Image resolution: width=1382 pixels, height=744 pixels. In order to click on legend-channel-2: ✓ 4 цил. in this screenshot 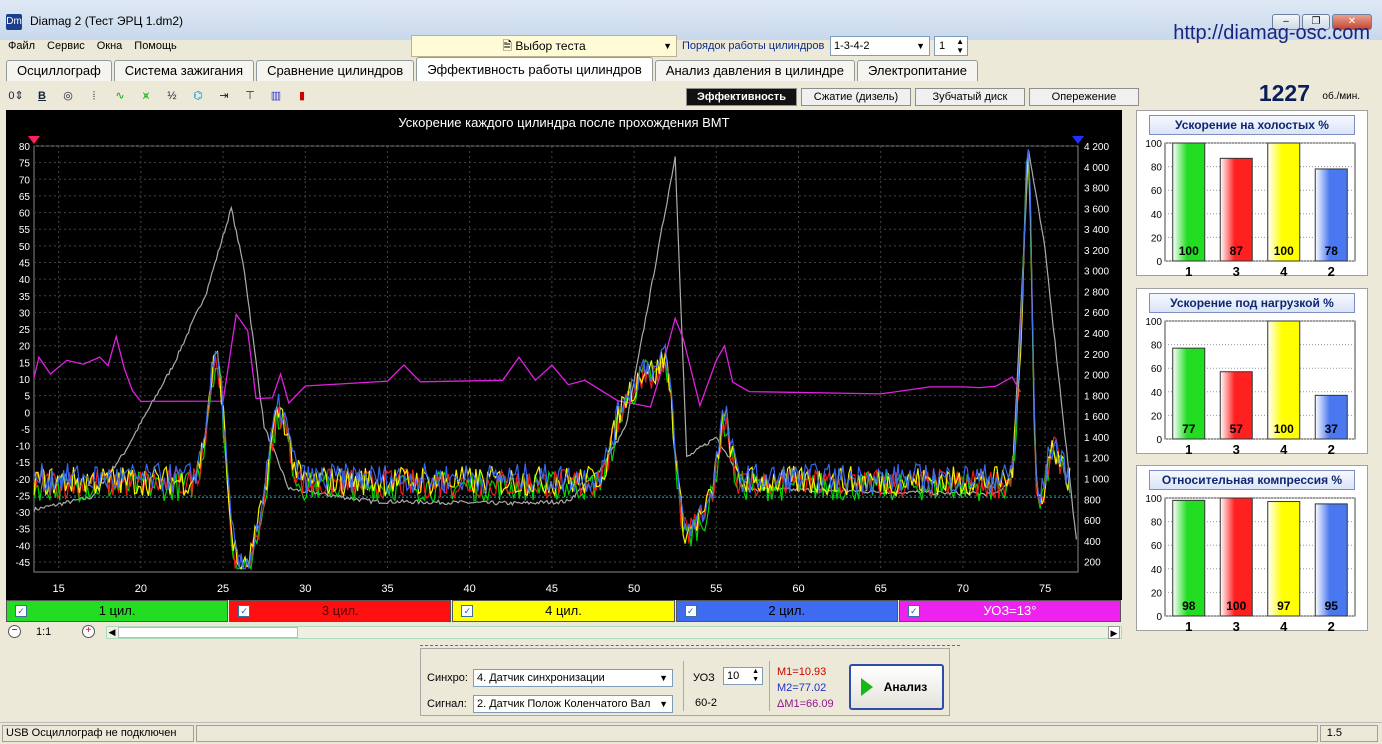, I will do `click(563, 611)`.